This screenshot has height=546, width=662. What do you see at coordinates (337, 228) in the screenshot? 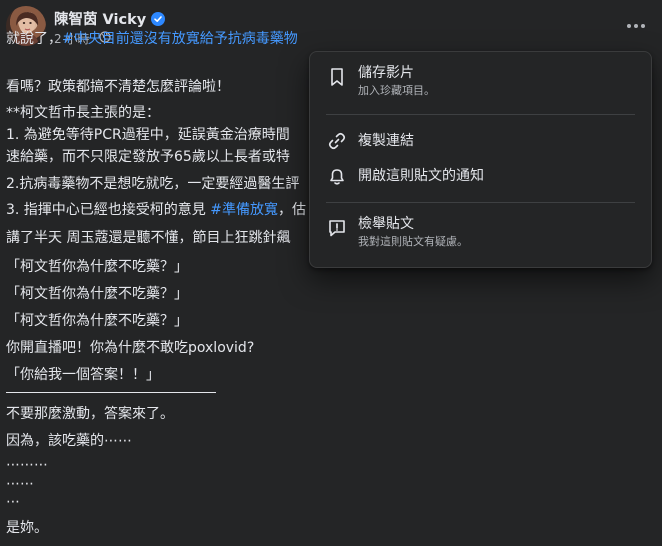
I see `report-flag-icon` at bounding box center [337, 228].